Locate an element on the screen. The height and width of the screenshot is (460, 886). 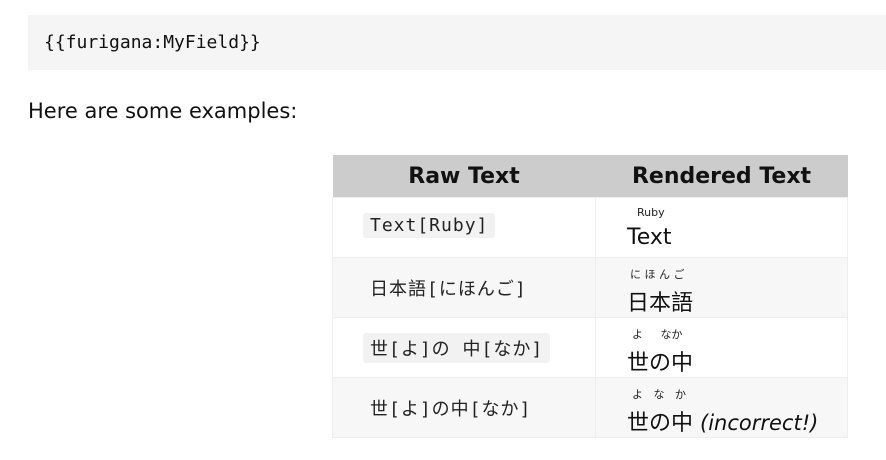
raw-code: 世[よ]の 中[なか] is located at coordinates (457, 348).